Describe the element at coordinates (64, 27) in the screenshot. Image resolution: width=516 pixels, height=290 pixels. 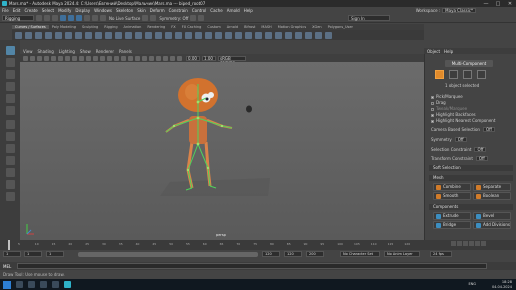
I see `shelf-tab: Poly Modeling` at that location.